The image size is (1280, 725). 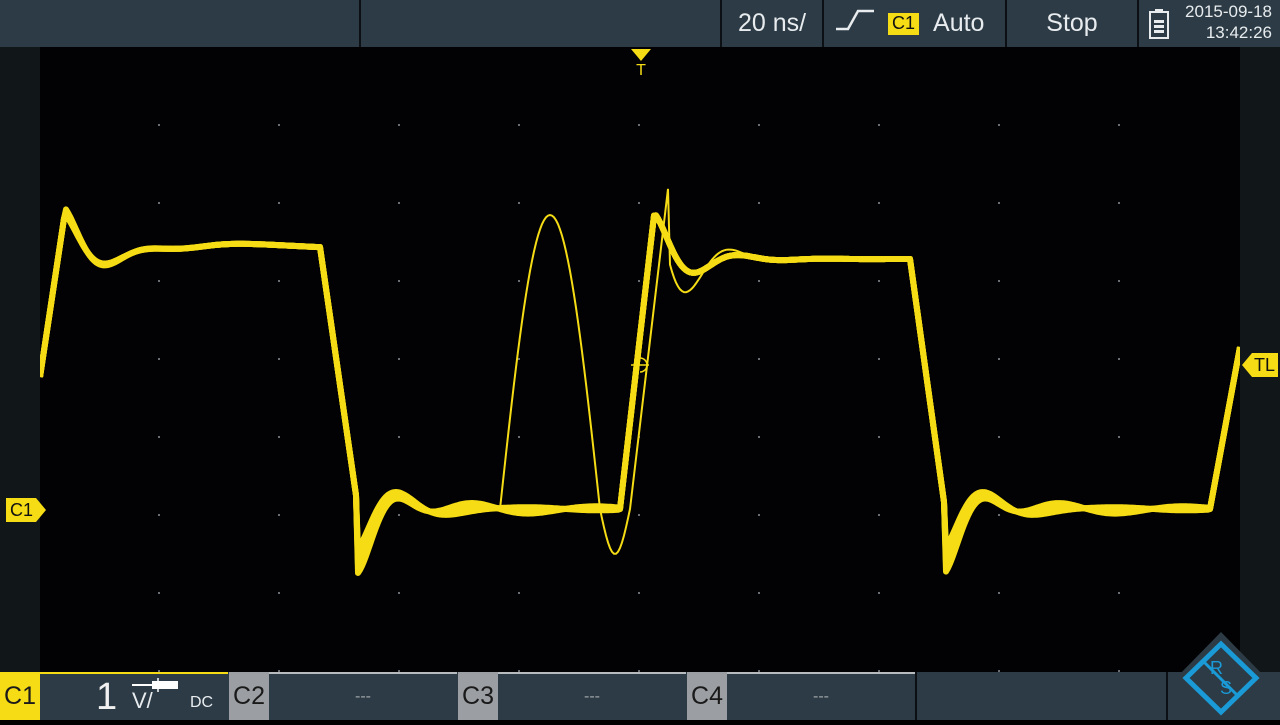 I want to click on channel-bar: C1 1 V/ DC C2 --- C3 --- C4 ---, so click(x=640, y=696).